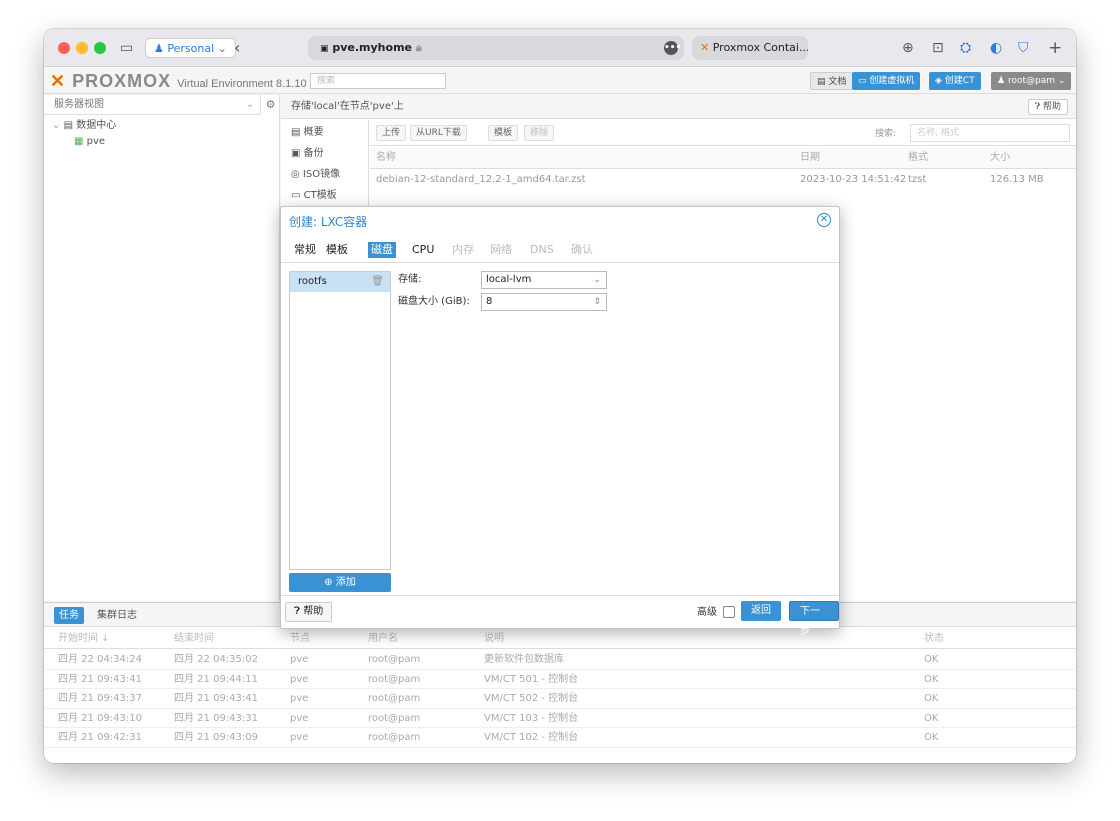 This screenshot has width=1120, height=821. I want to click on address-bar: ▣ pve.myhome 🔒︎ •••, so click(496, 48).